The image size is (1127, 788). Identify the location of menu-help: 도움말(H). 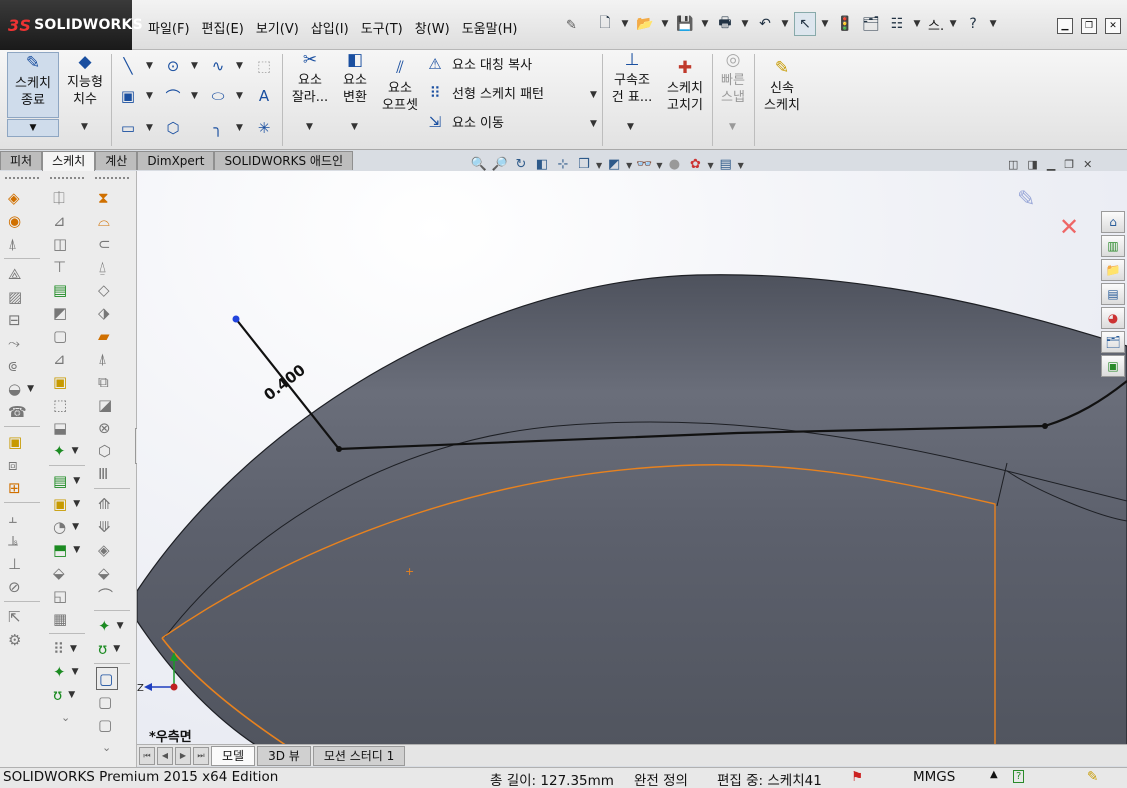
(490, 27).